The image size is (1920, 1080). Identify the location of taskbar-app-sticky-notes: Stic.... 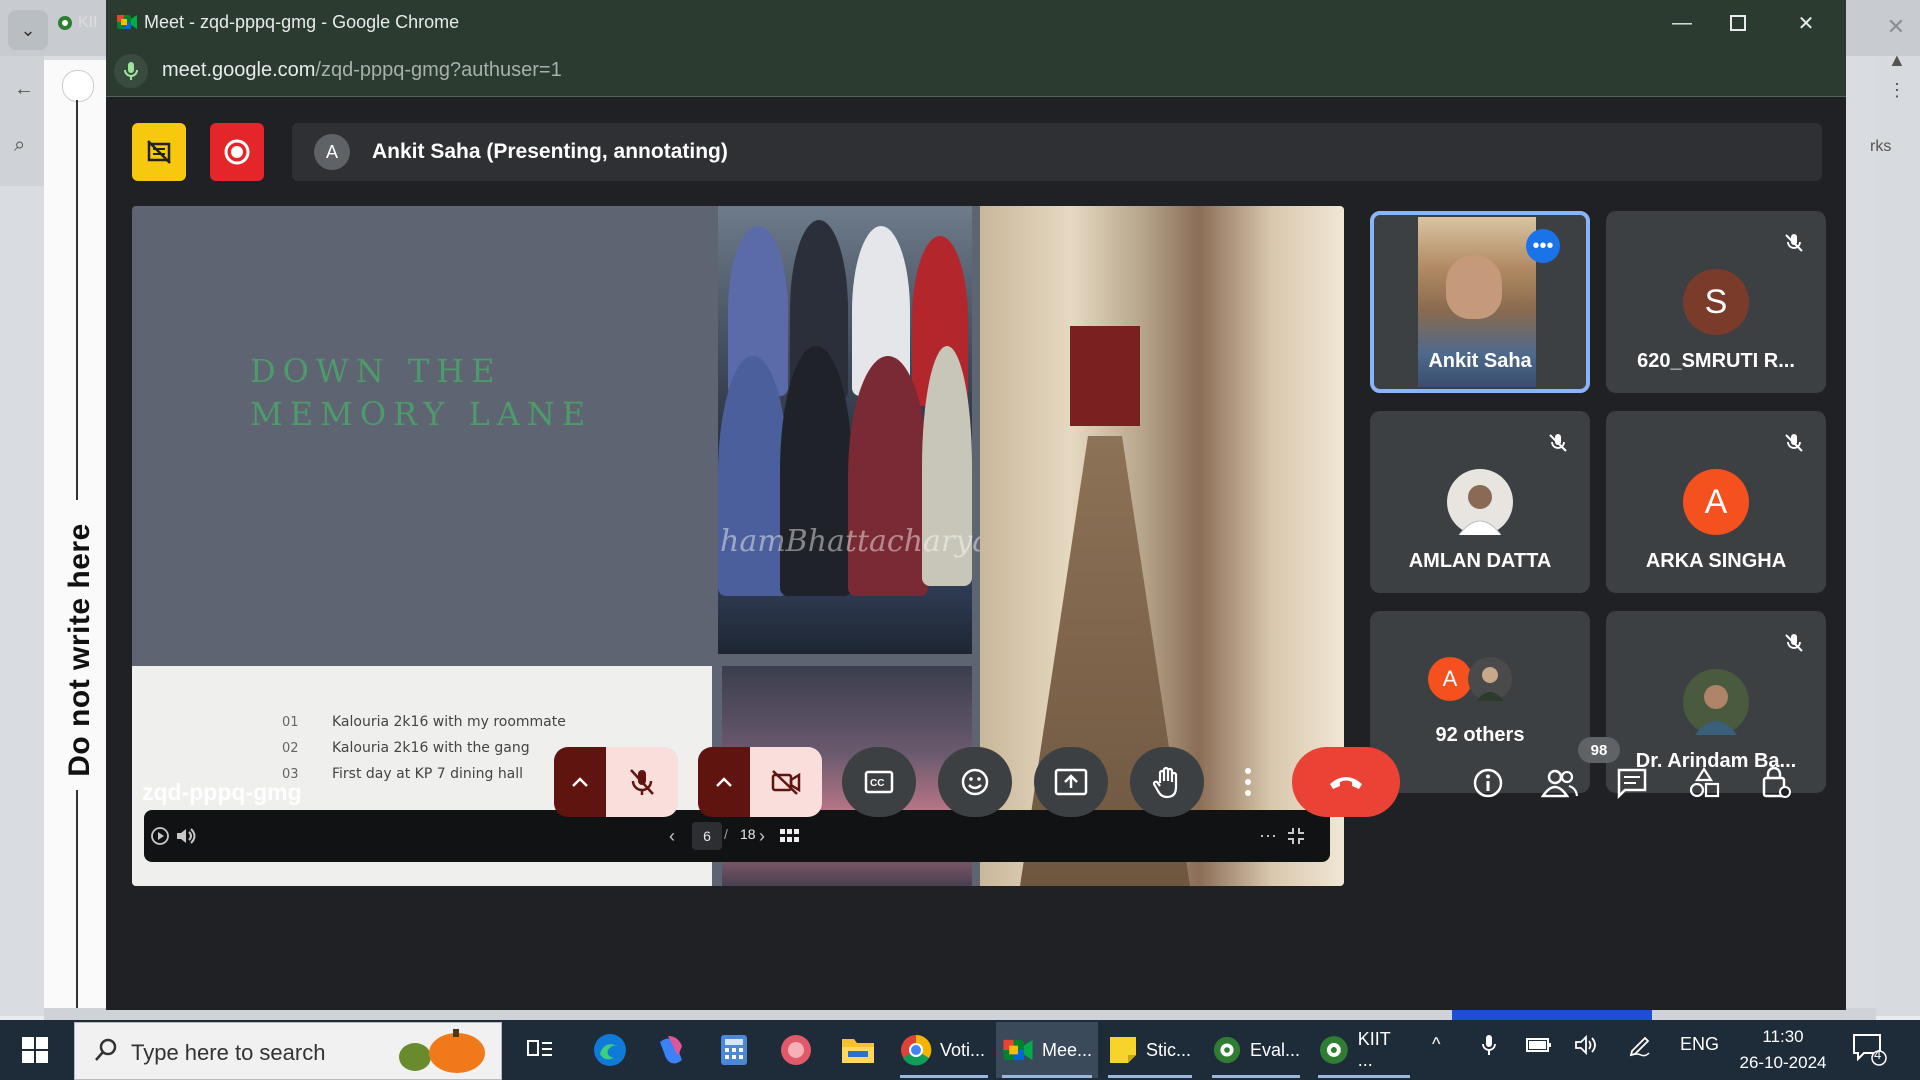
(1150, 1050).